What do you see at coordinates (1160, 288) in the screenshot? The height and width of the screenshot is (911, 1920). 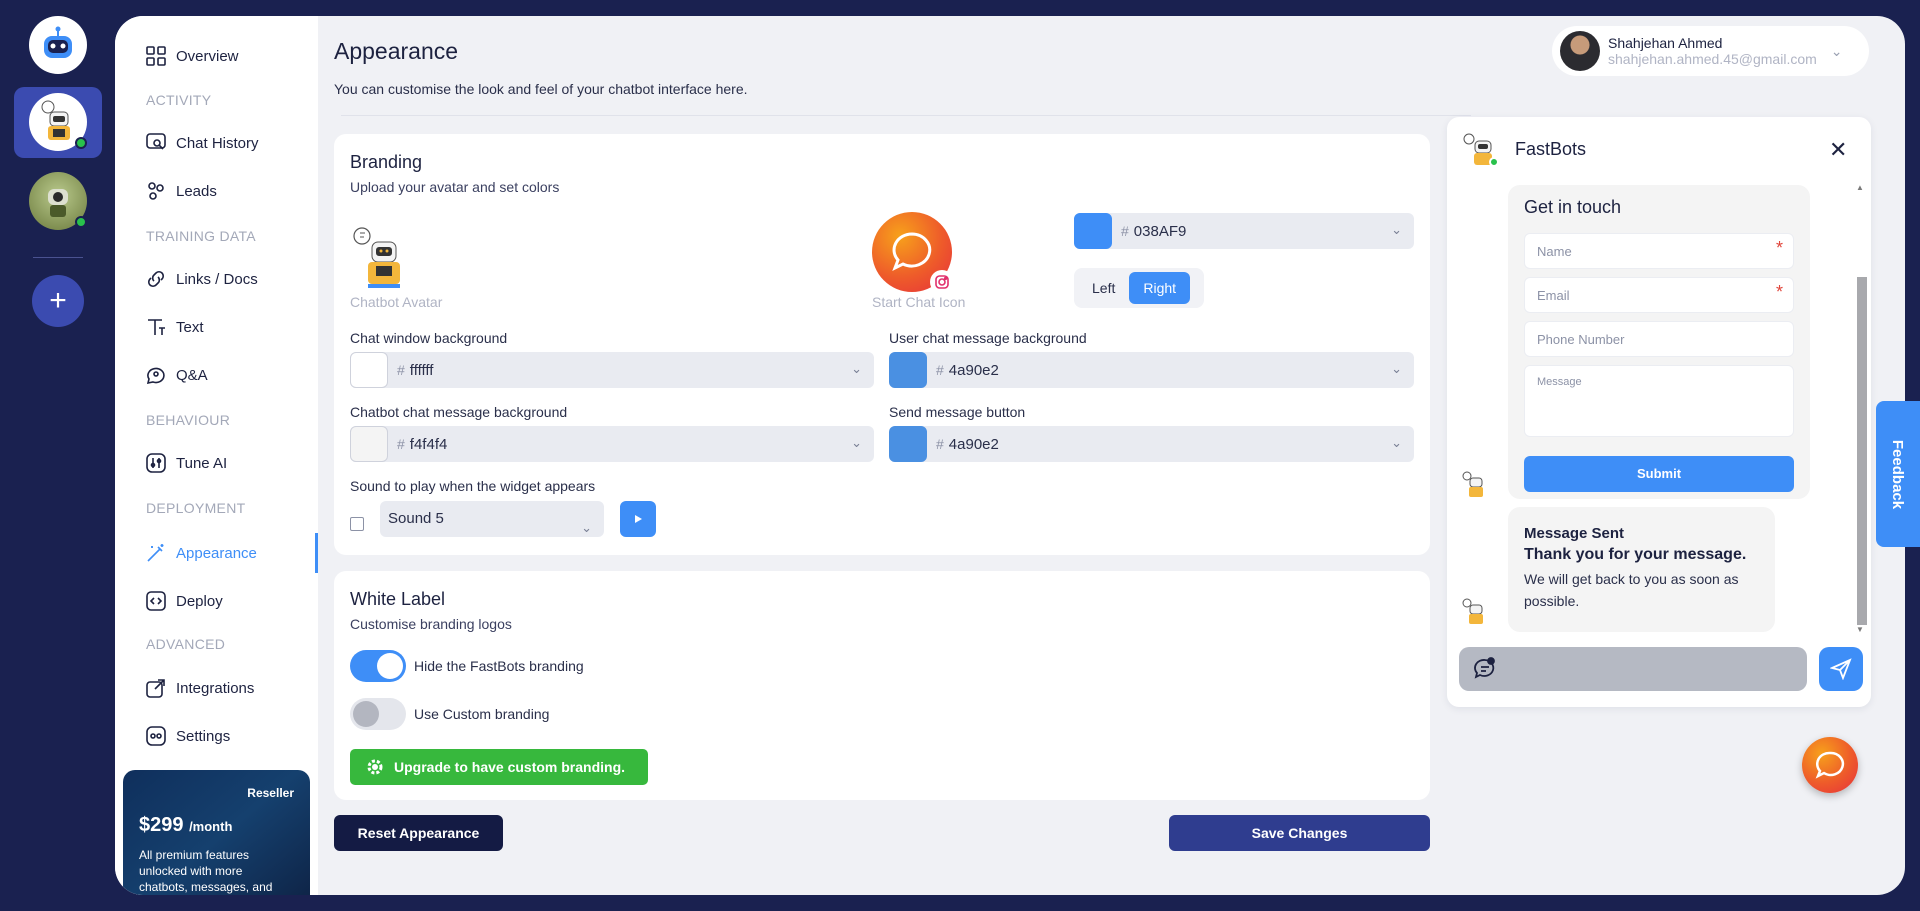 I see `position-right-button: Right` at bounding box center [1160, 288].